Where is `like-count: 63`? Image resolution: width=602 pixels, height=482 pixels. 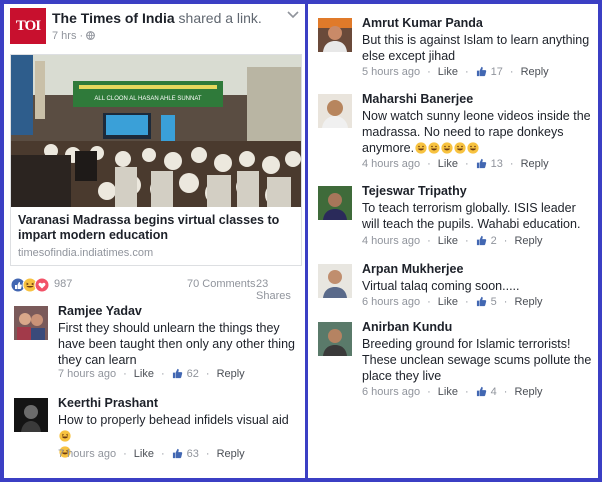
like-count: 63 is located at coordinates (193, 454).